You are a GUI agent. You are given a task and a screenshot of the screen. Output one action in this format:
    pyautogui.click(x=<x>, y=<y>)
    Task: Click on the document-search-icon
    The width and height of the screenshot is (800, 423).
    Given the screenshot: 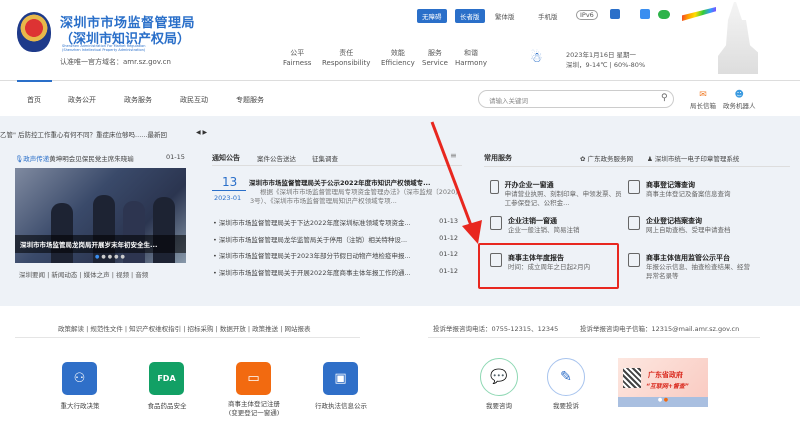 What is the action you would take?
    pyautogui.click(x=634, y=187)
    